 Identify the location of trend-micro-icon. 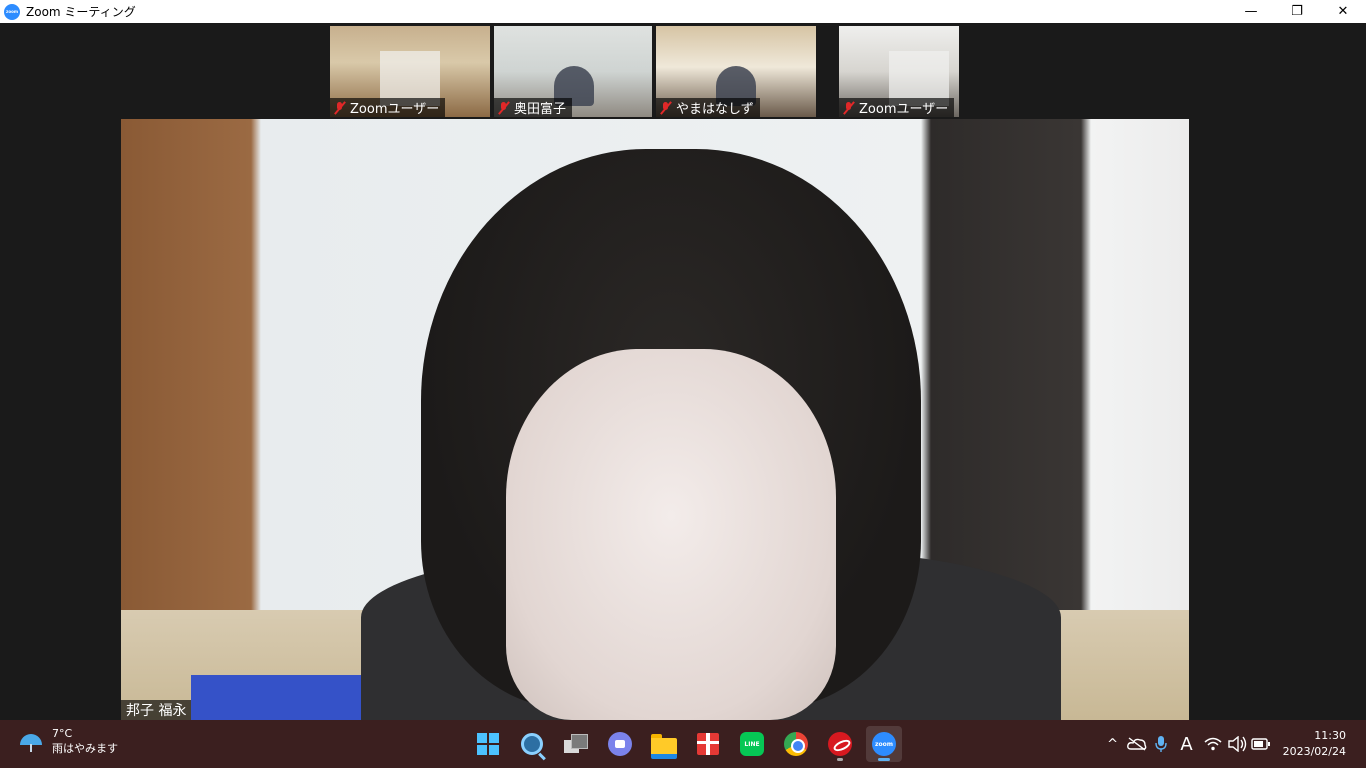
(840, 744).